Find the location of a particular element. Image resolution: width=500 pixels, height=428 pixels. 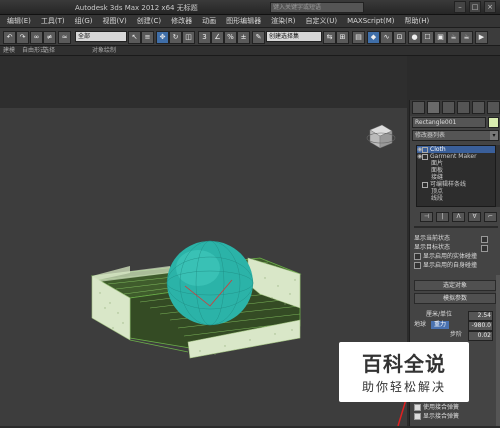

maximize-button: □ is located at coordinates (475, 7).